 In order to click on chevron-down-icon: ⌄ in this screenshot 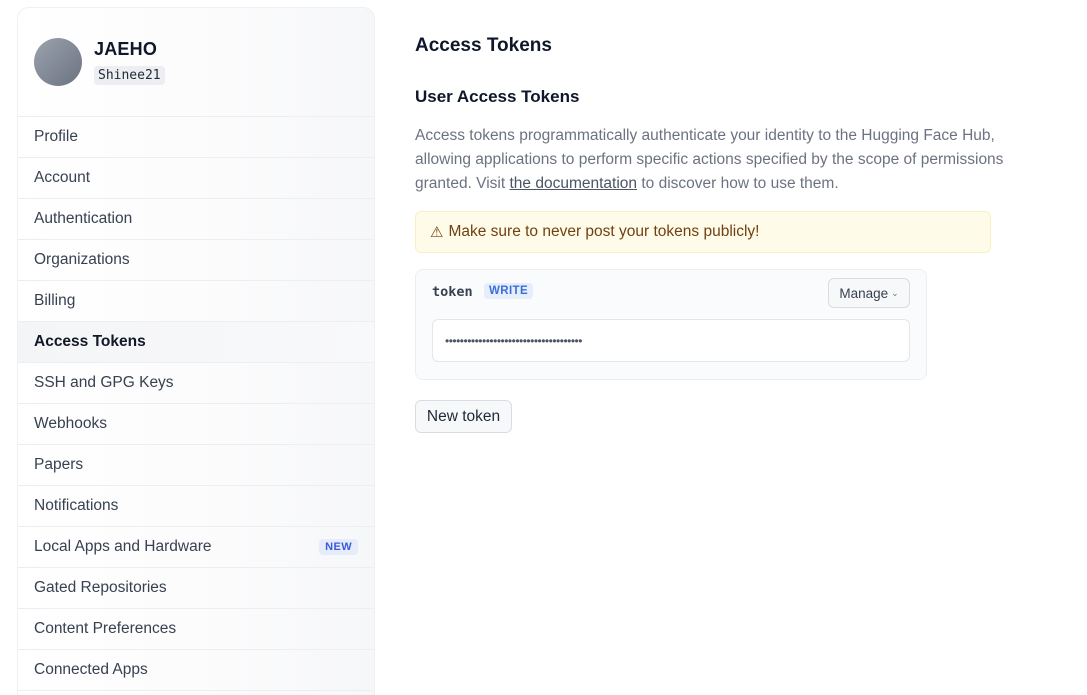, I will do `click(895, 292)`.